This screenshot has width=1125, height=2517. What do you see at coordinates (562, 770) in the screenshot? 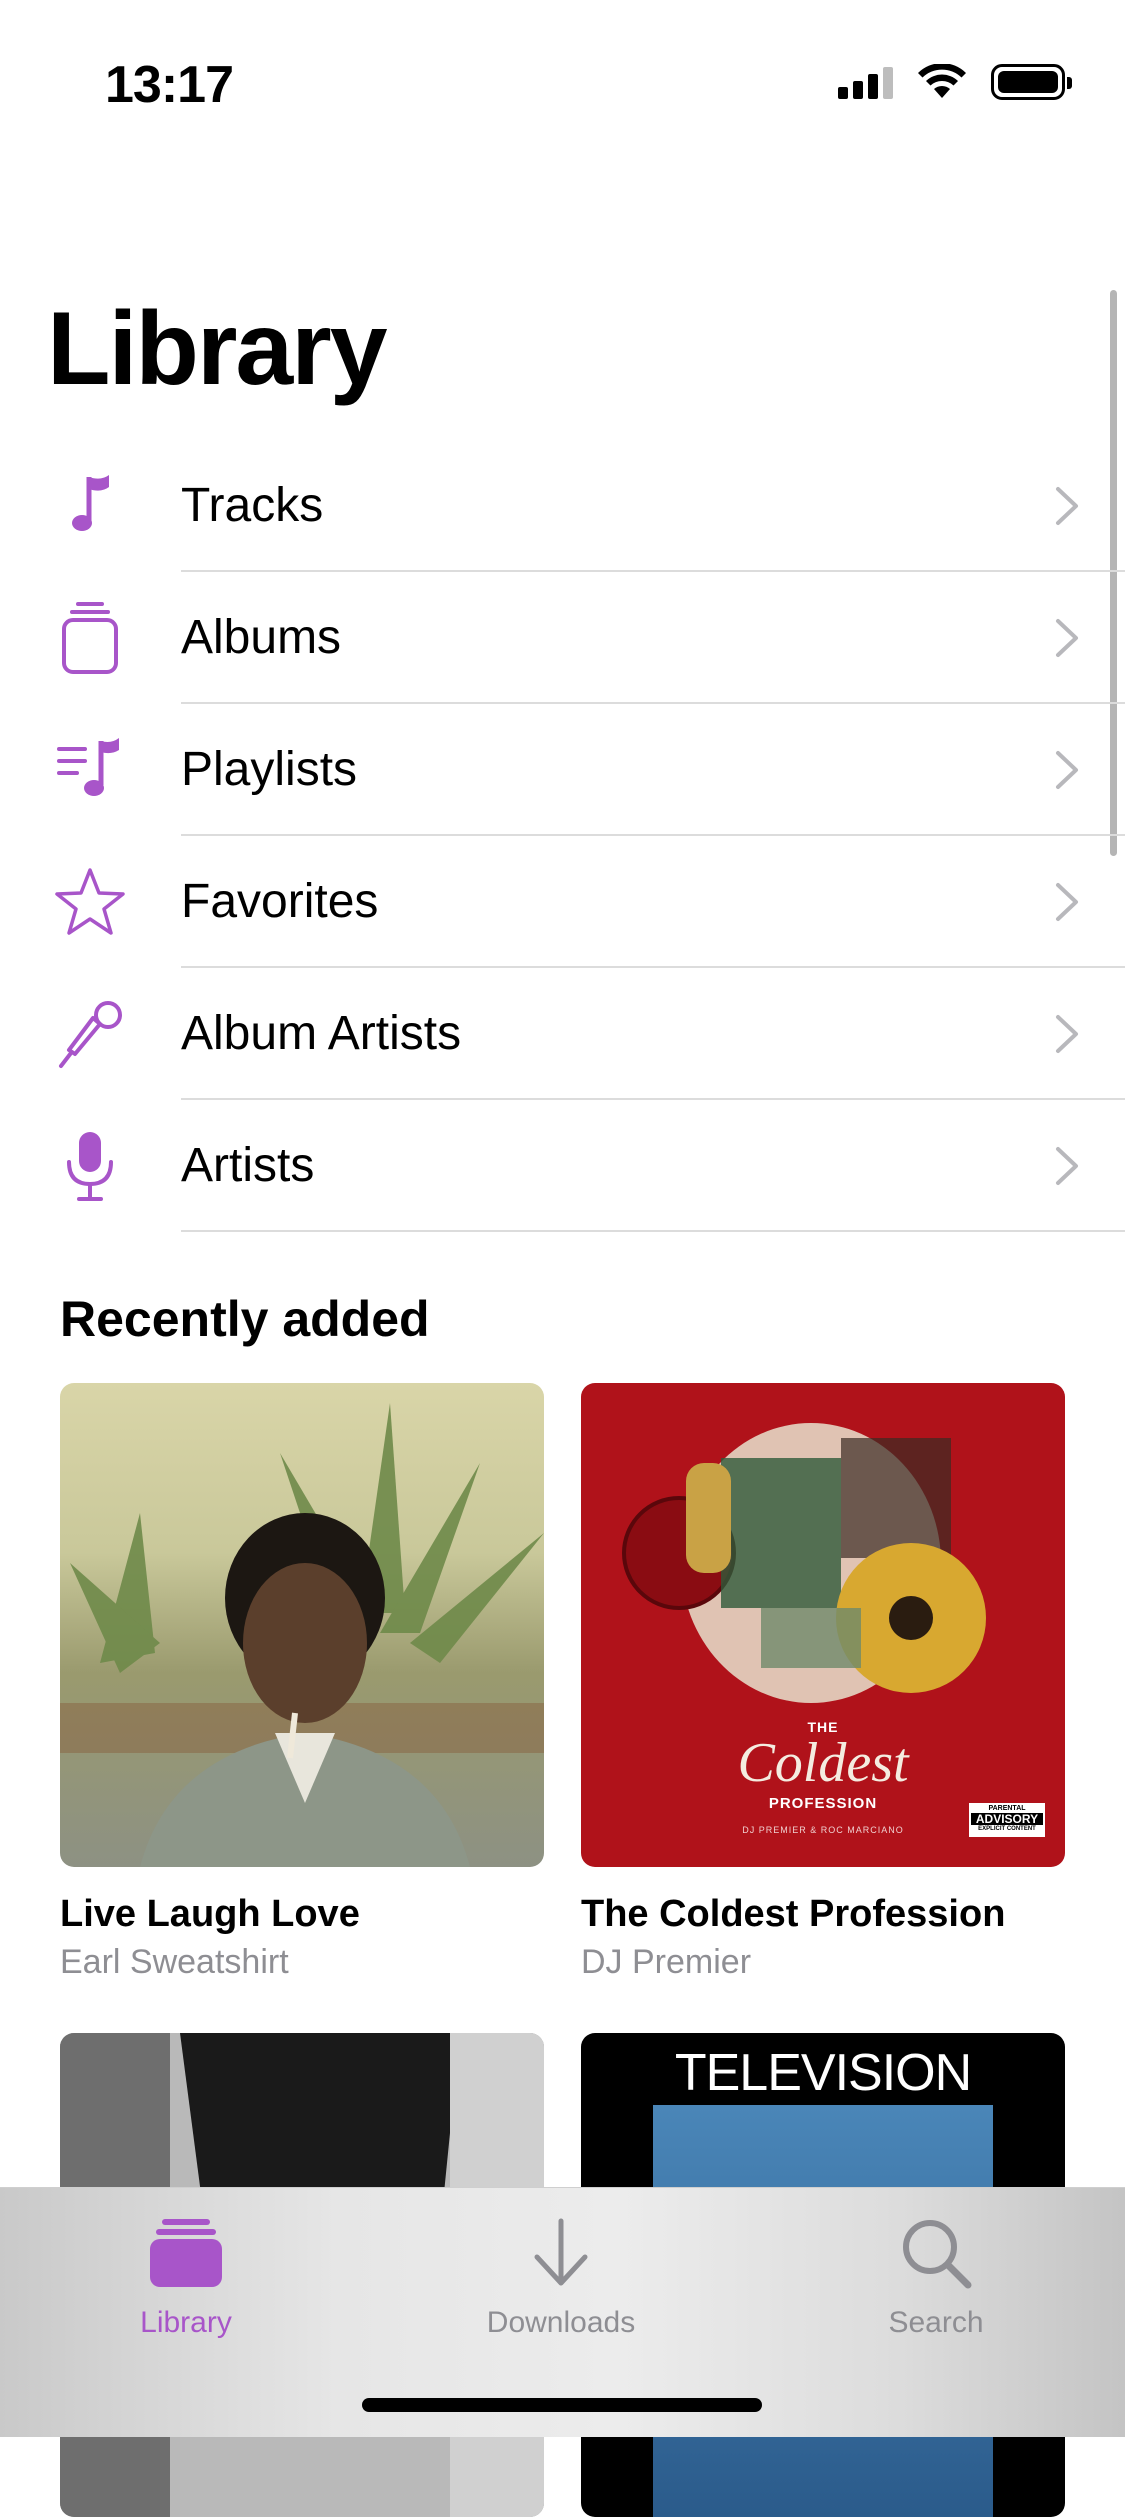
I see `menu-item-playlists: Playlists` at bounding box center [562, 770].